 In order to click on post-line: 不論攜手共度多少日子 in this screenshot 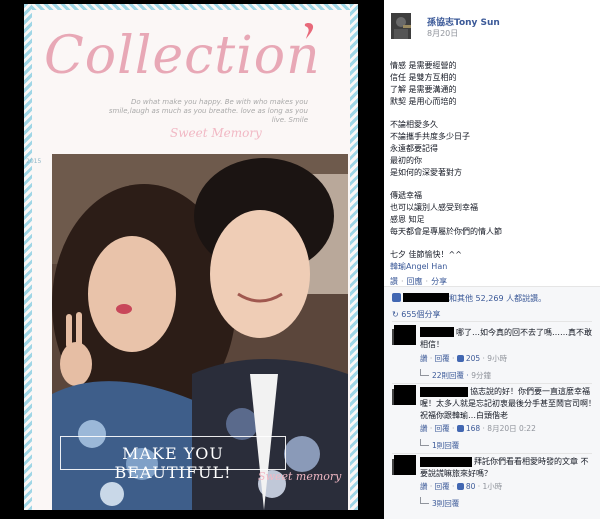, I will do `click(430, 136)`.